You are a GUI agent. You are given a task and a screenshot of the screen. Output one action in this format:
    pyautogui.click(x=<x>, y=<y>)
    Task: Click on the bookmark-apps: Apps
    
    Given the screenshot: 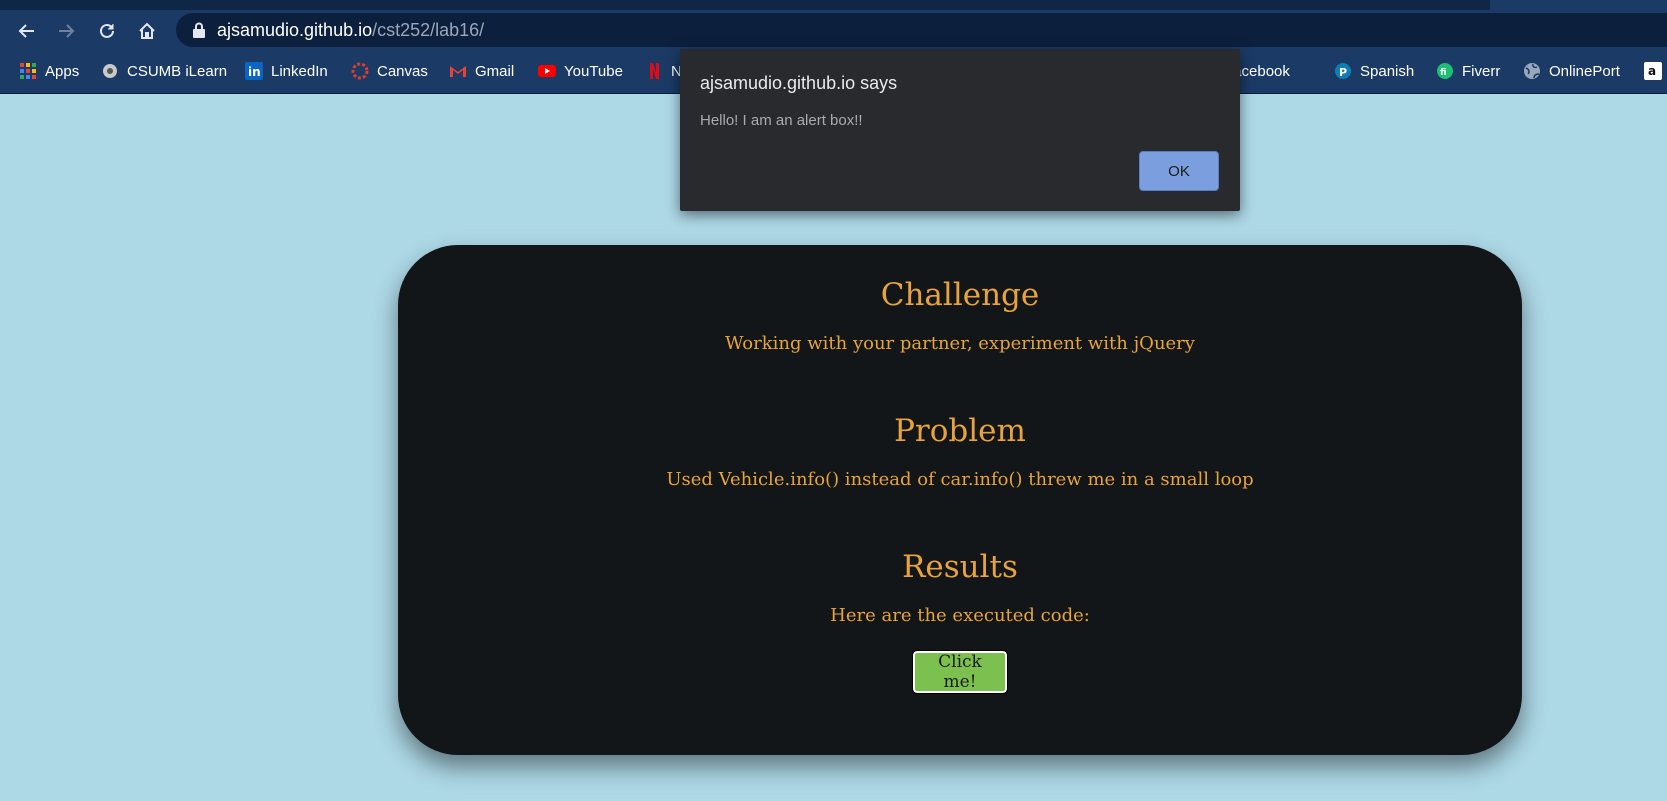 What is the action you would take?
    pyautogui.click(x=49, y=71)
    